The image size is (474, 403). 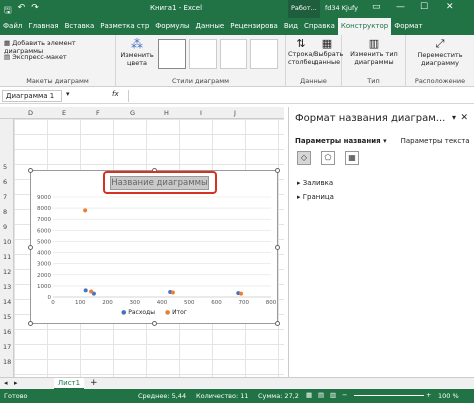 I want to click on column-header: F, so click(x=98, y=113).